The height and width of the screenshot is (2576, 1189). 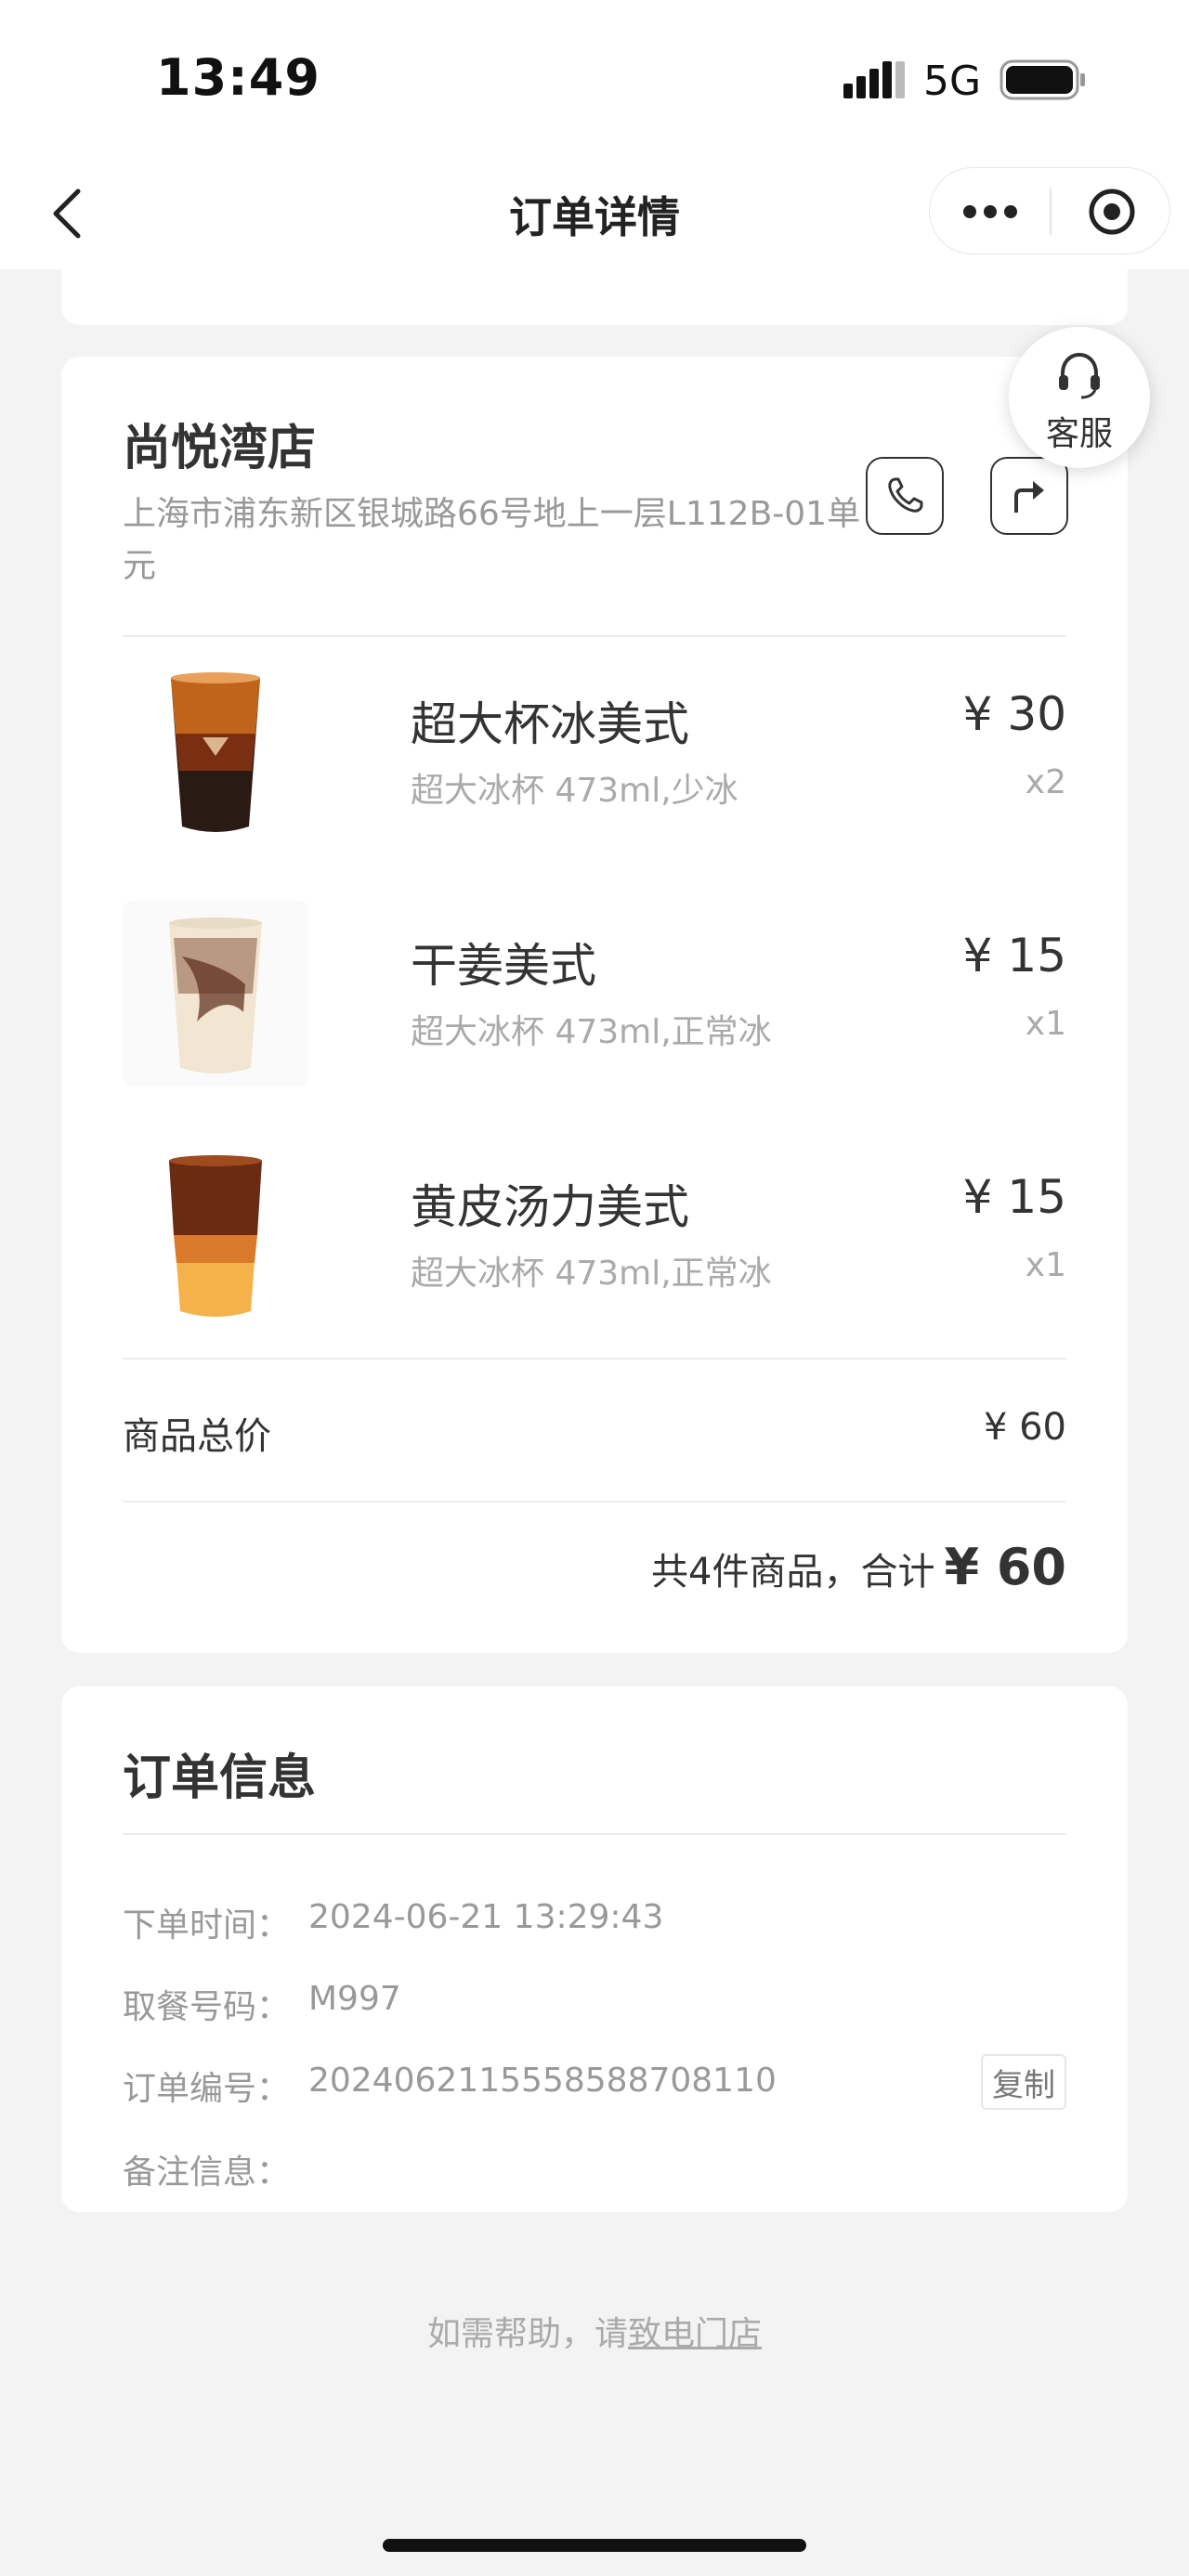 What do you see at coordinates (486, 1917) in the screenshot?
I see `order-time-value: 2024-06-21 13:29:43` at bounding box center [486, 1917].